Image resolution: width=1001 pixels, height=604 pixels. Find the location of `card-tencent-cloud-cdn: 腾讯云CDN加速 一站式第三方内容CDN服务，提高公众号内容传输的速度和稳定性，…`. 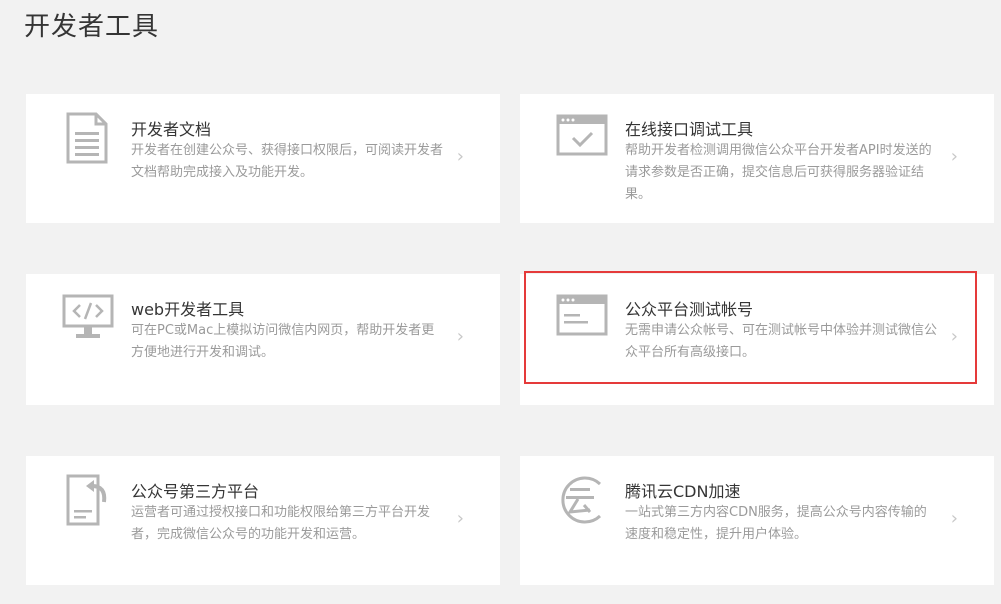

card-tencent-cloud-cdn: 腾讯云CDN加速 一站式第三方内容CDN服务，提高公众号内容传输的速度和稳定性，… is located at coordinates (757, 520).